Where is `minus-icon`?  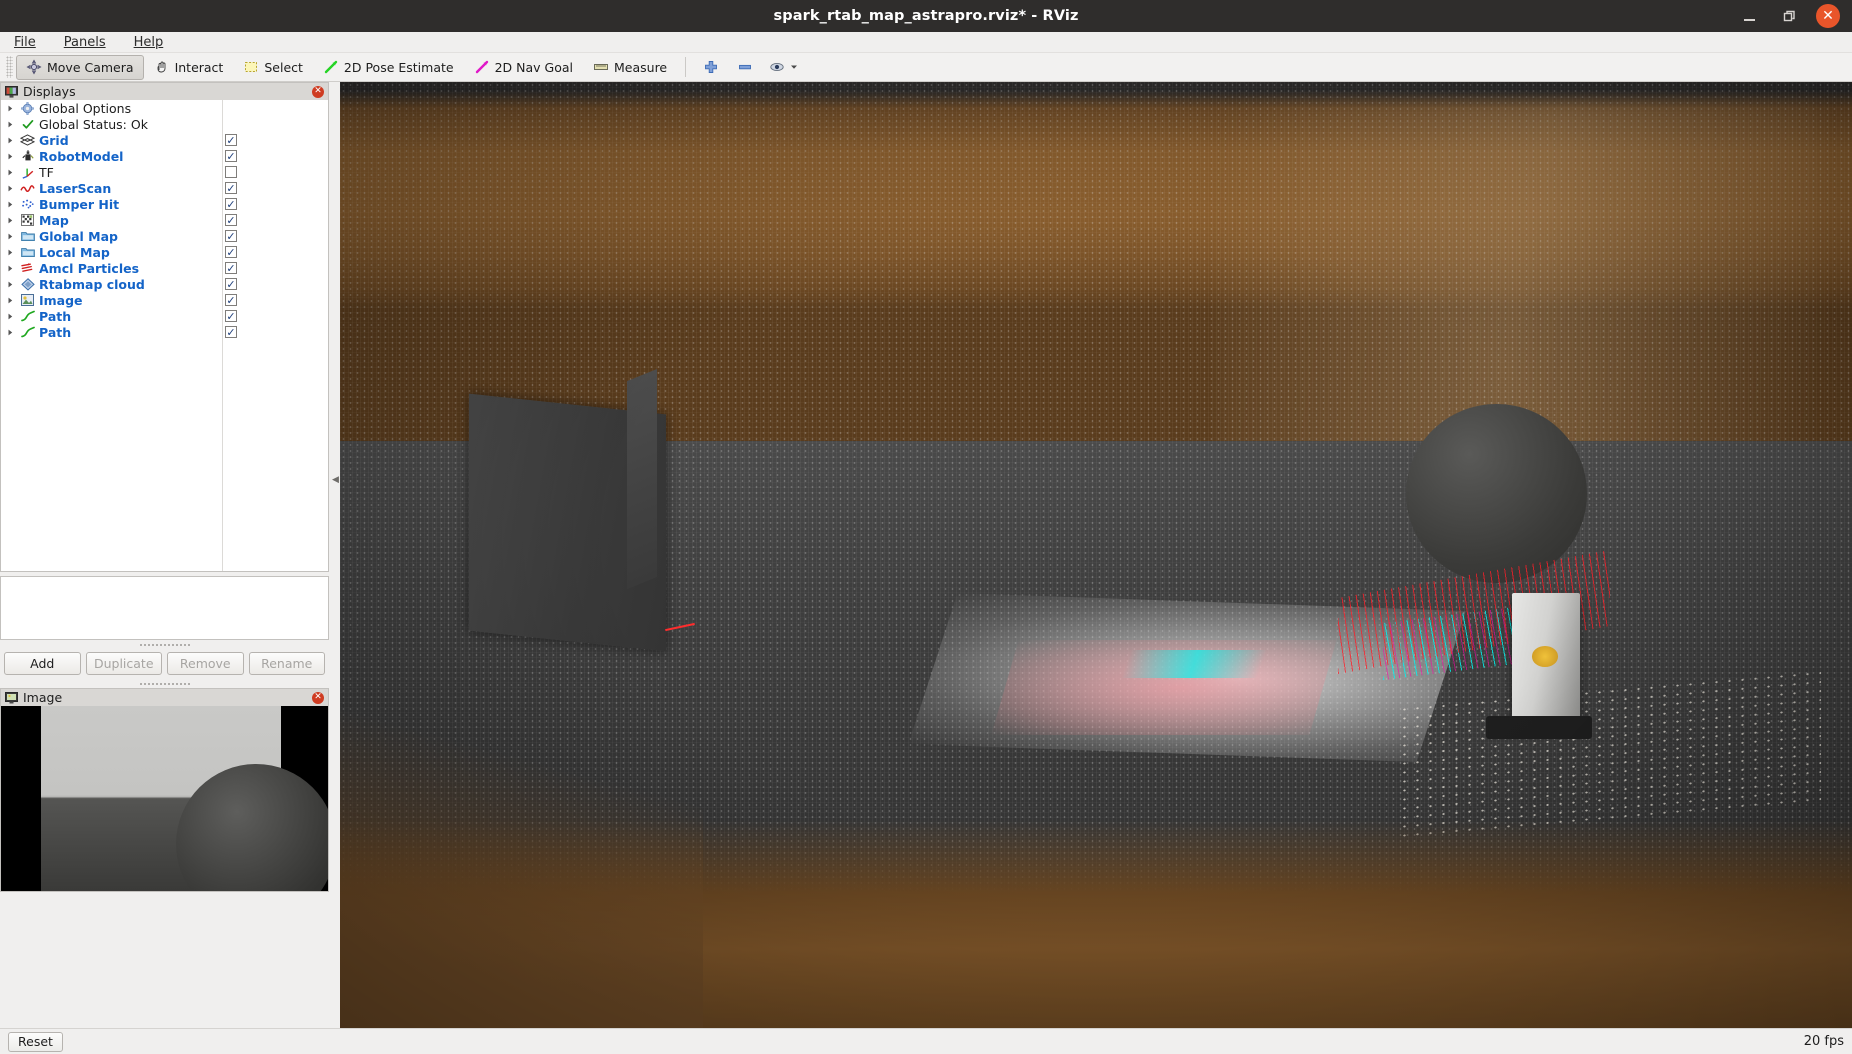
minus-icon is located at coordinates (745, 67).